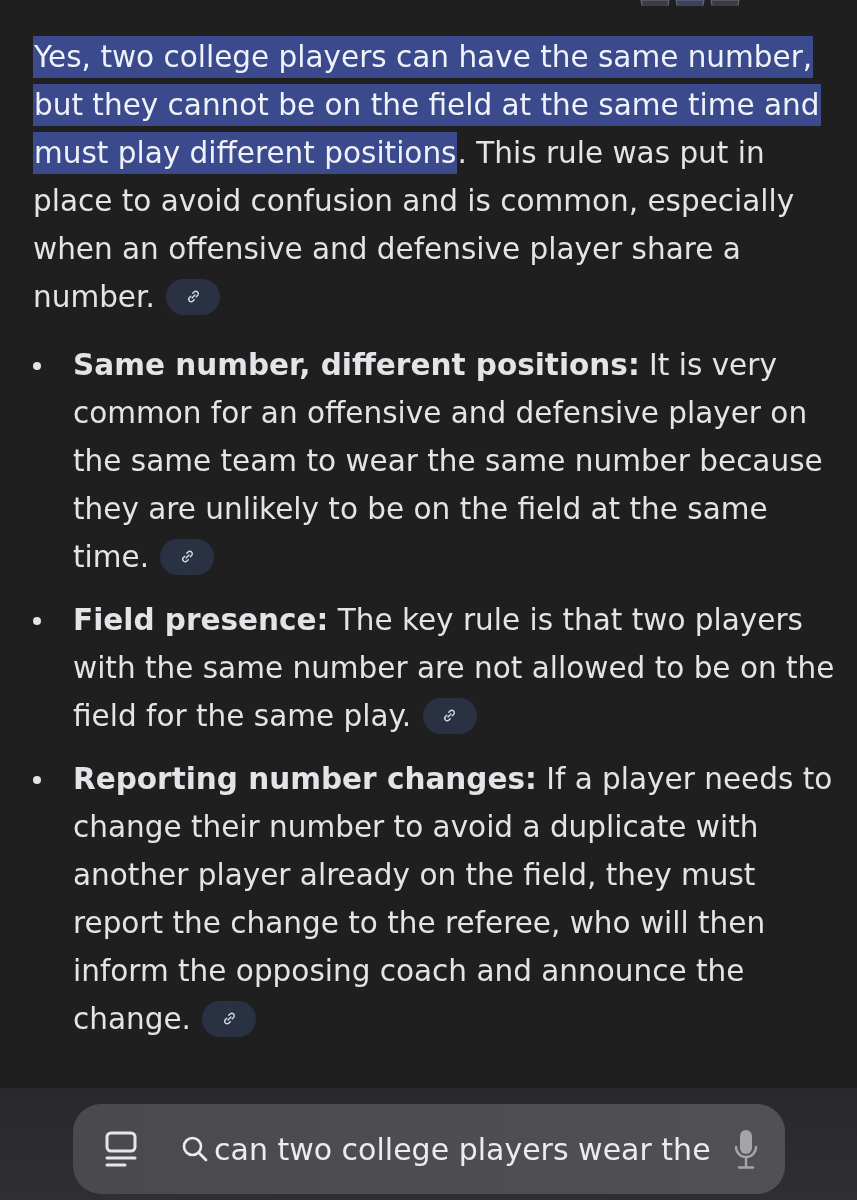 Image resolution: width=857 pixels, height=1200 pixels. I want to click on tabs-button, so click(121, 1149).